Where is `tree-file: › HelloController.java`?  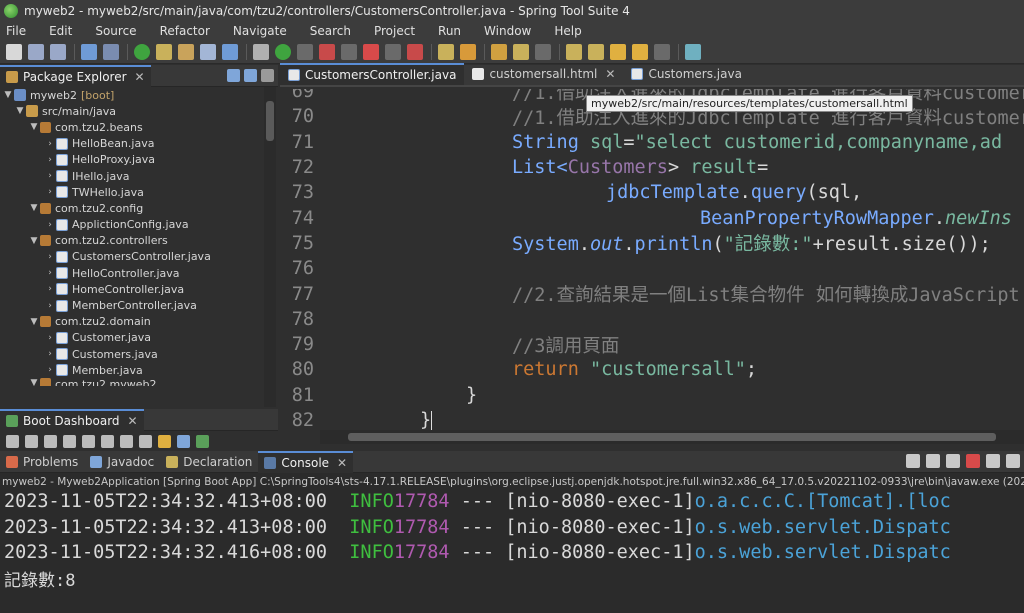 tree-file: › HelloController.java is located at coordinates (131, 273).